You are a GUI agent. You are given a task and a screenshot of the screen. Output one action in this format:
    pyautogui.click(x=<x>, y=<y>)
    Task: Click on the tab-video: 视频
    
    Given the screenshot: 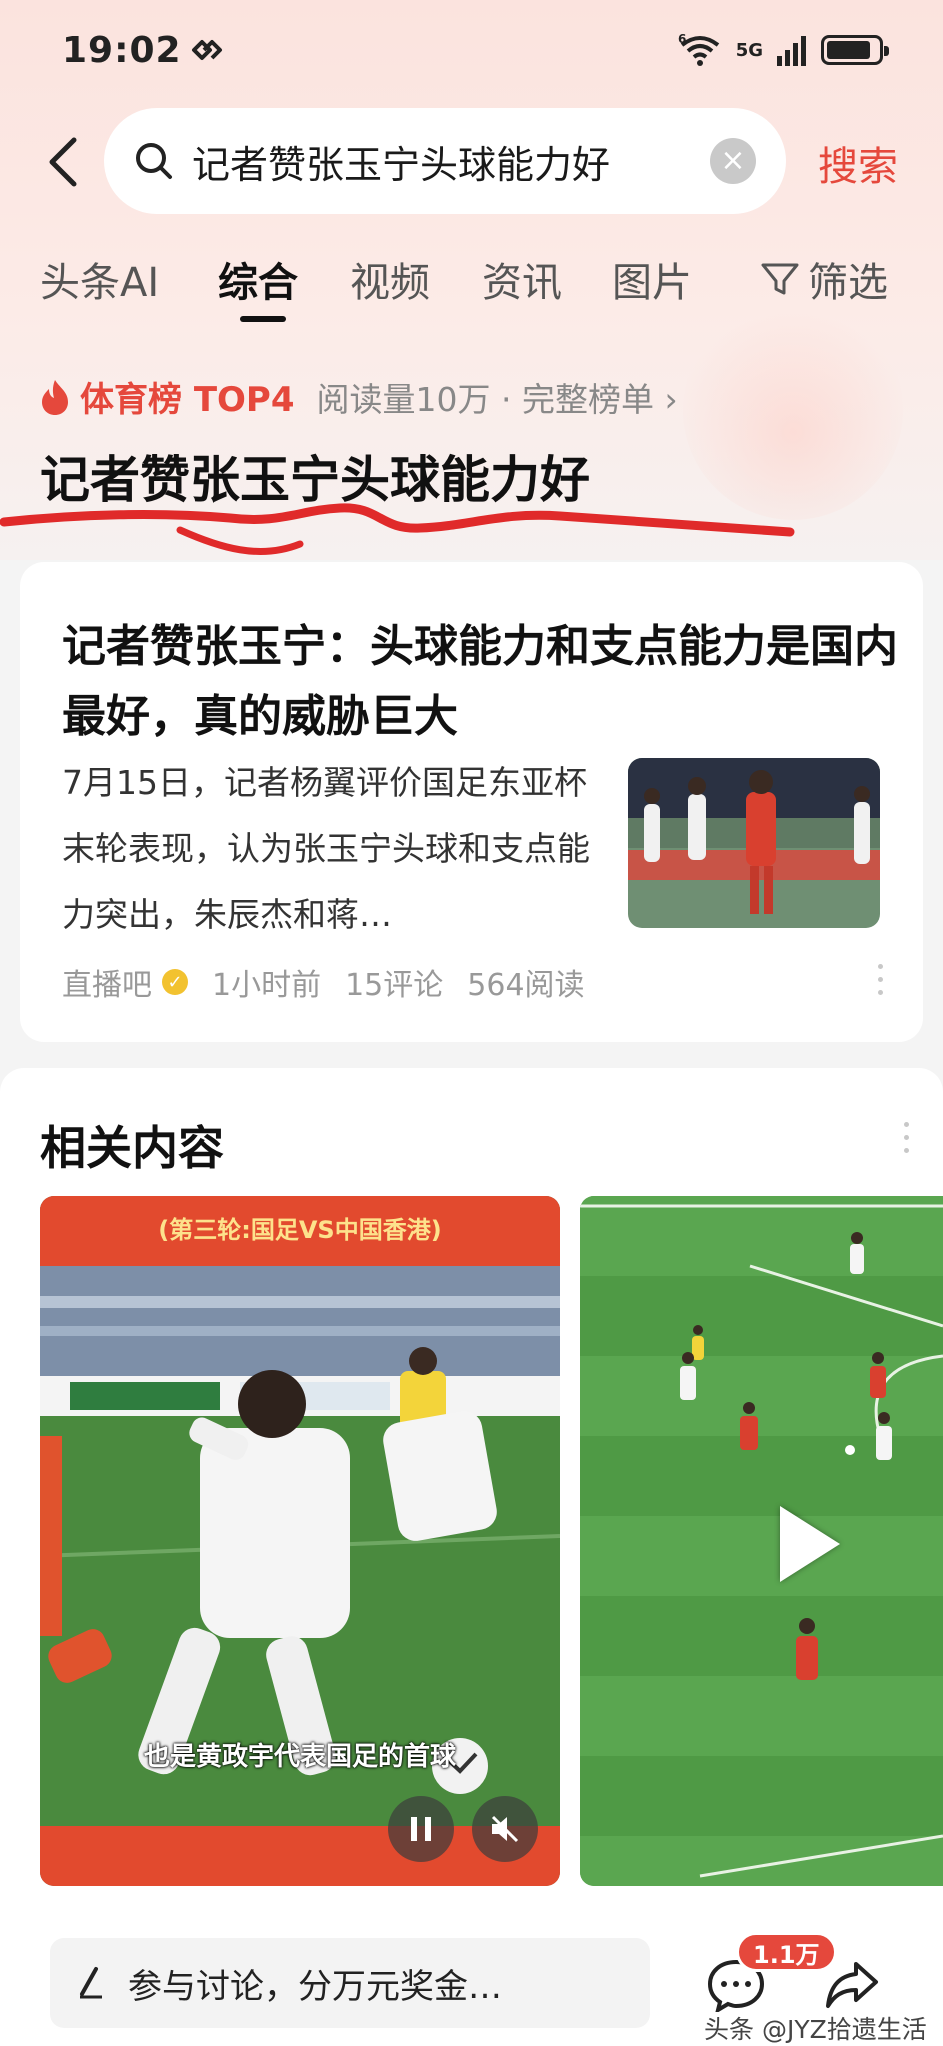 What is the action you would take?
    pyautogui.click(x=390, y=279)
    